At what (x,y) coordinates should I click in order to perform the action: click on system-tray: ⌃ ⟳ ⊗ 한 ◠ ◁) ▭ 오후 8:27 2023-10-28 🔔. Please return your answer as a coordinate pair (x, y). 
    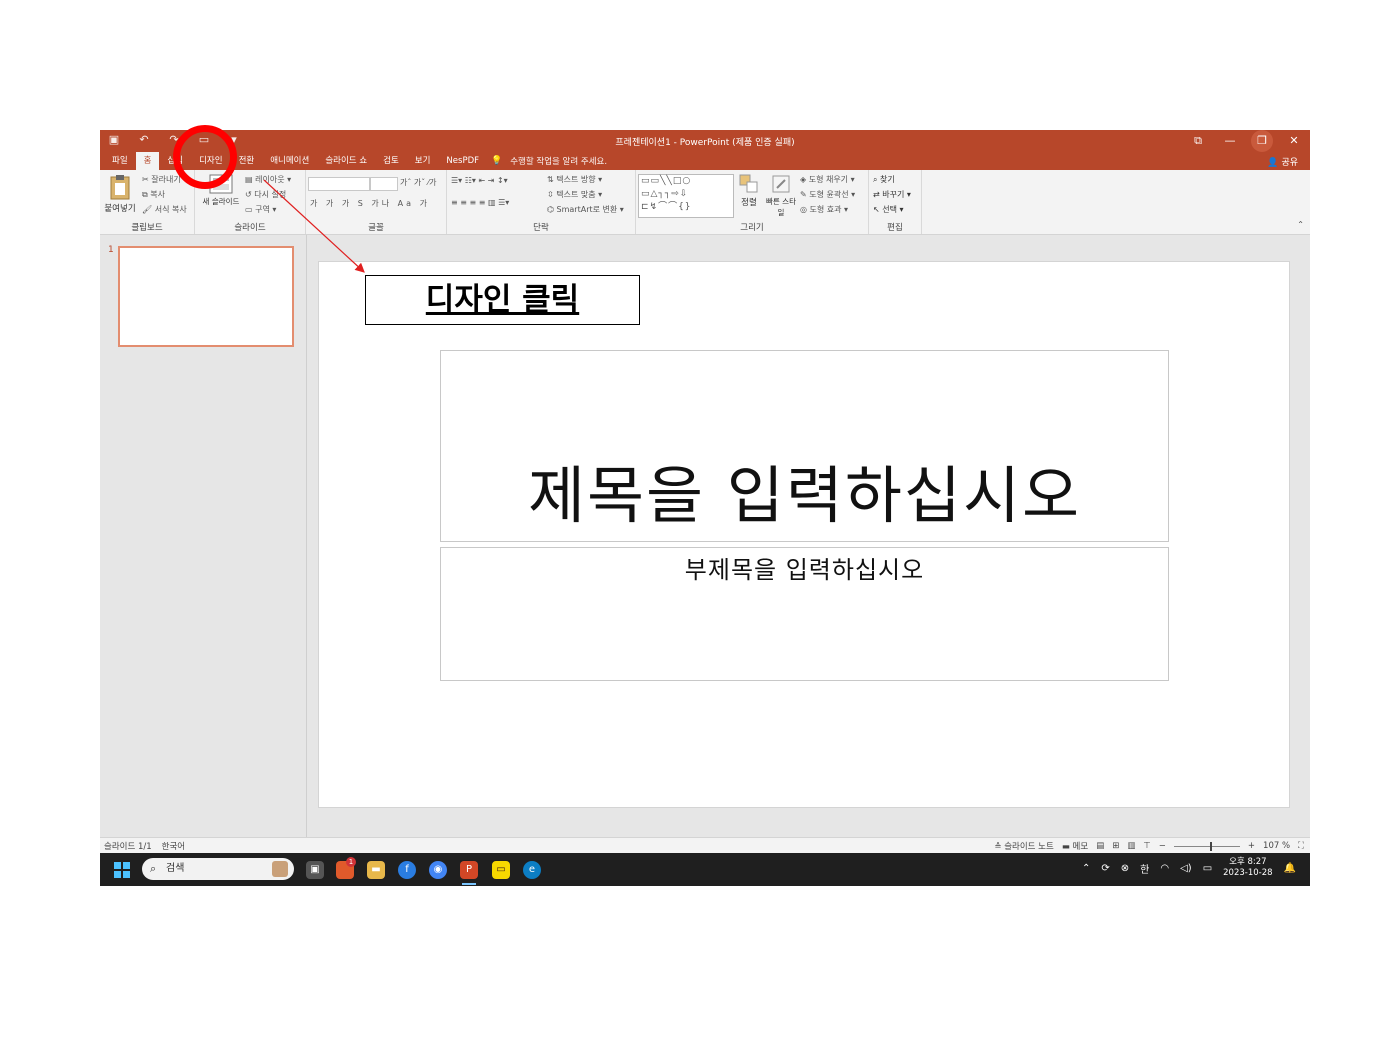
    Looking at the image, I should click on (1189, 868).